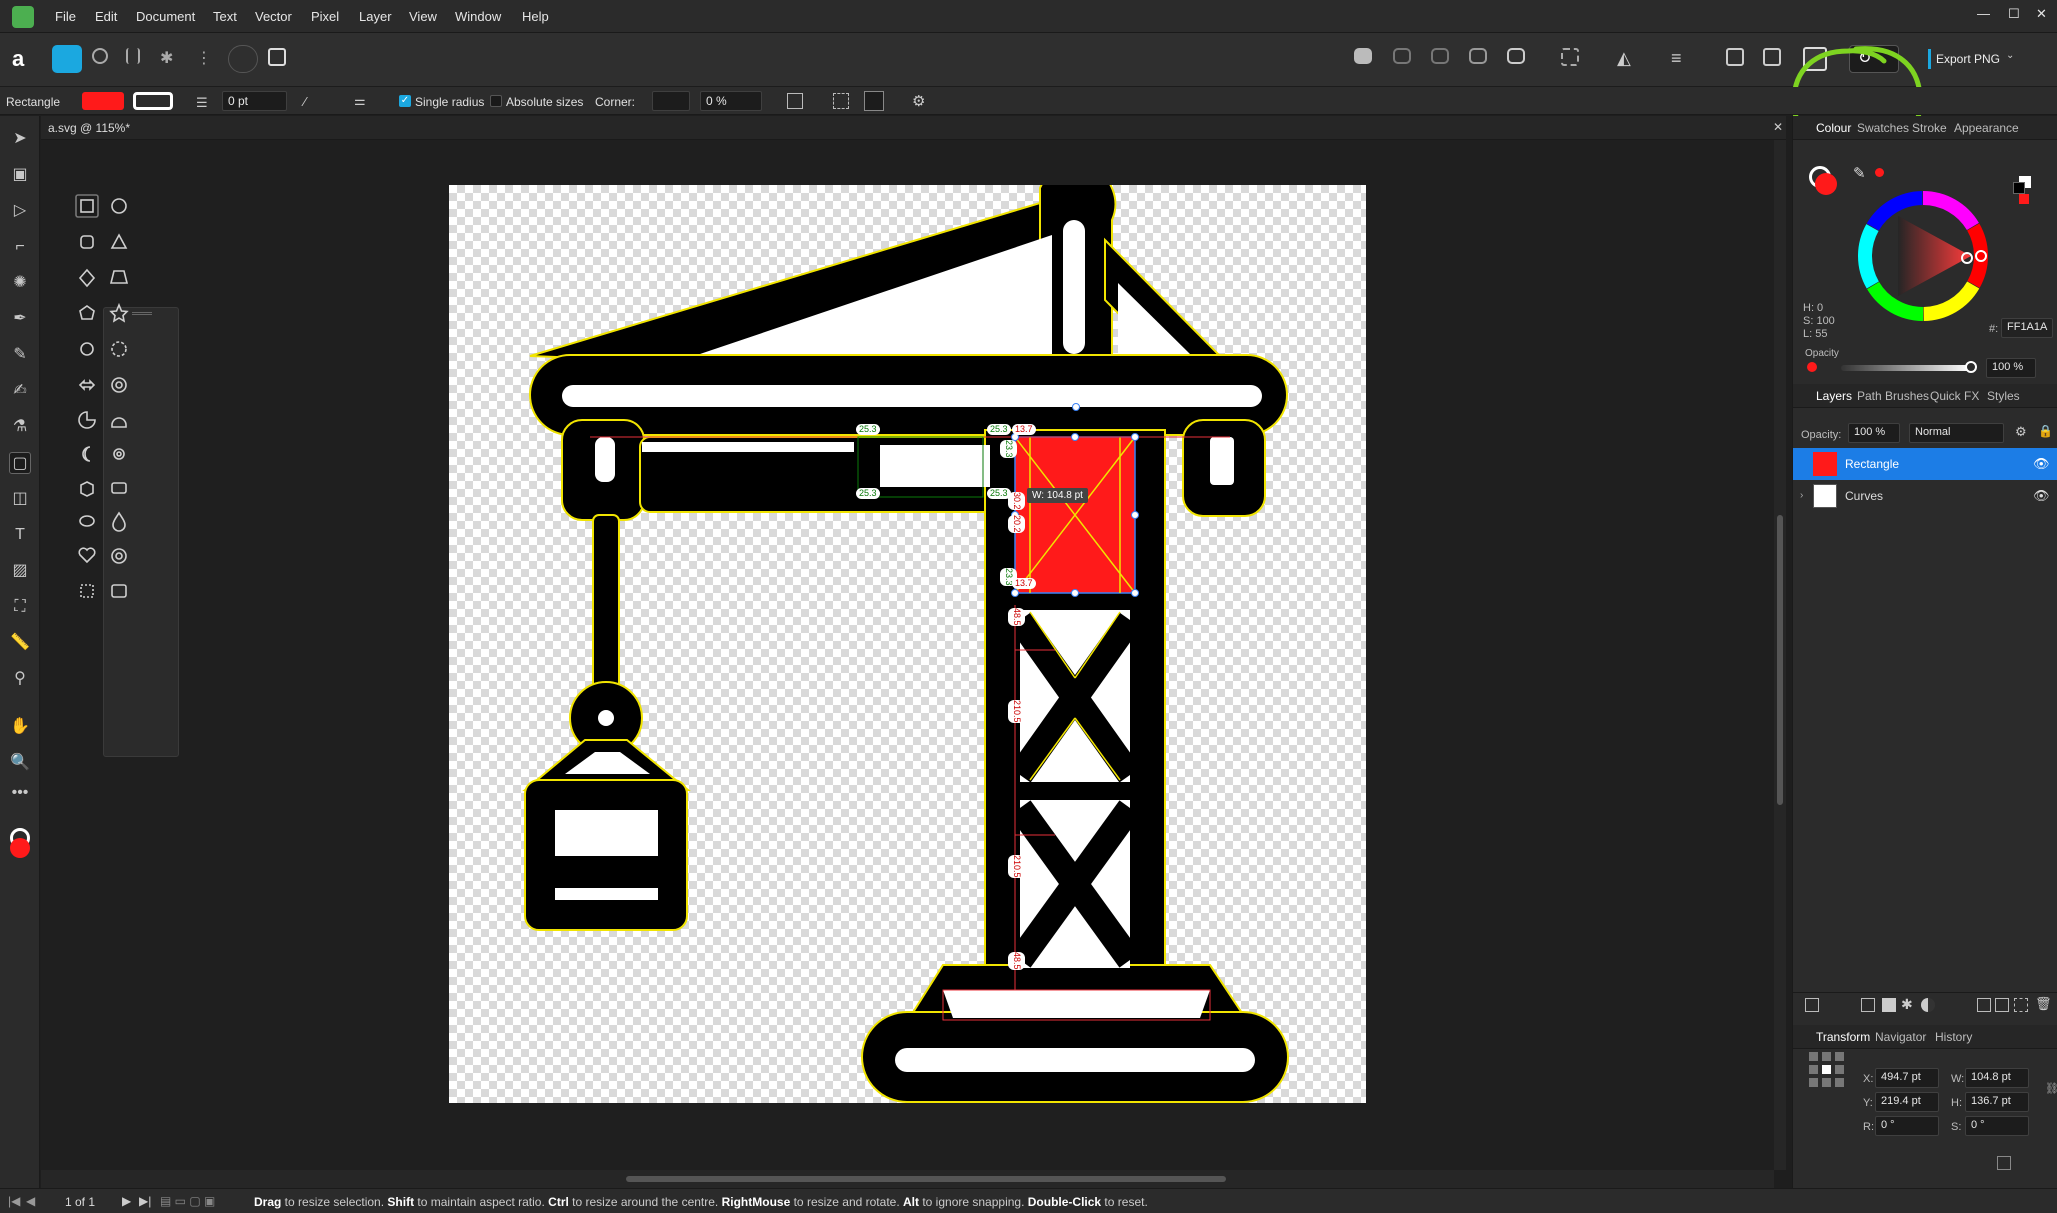 The image size is (2057, 1213). What do you see at coordinates (67, 59) in the screenshot?
I see `designer-persona-icon` at bounding box center [67, 59].